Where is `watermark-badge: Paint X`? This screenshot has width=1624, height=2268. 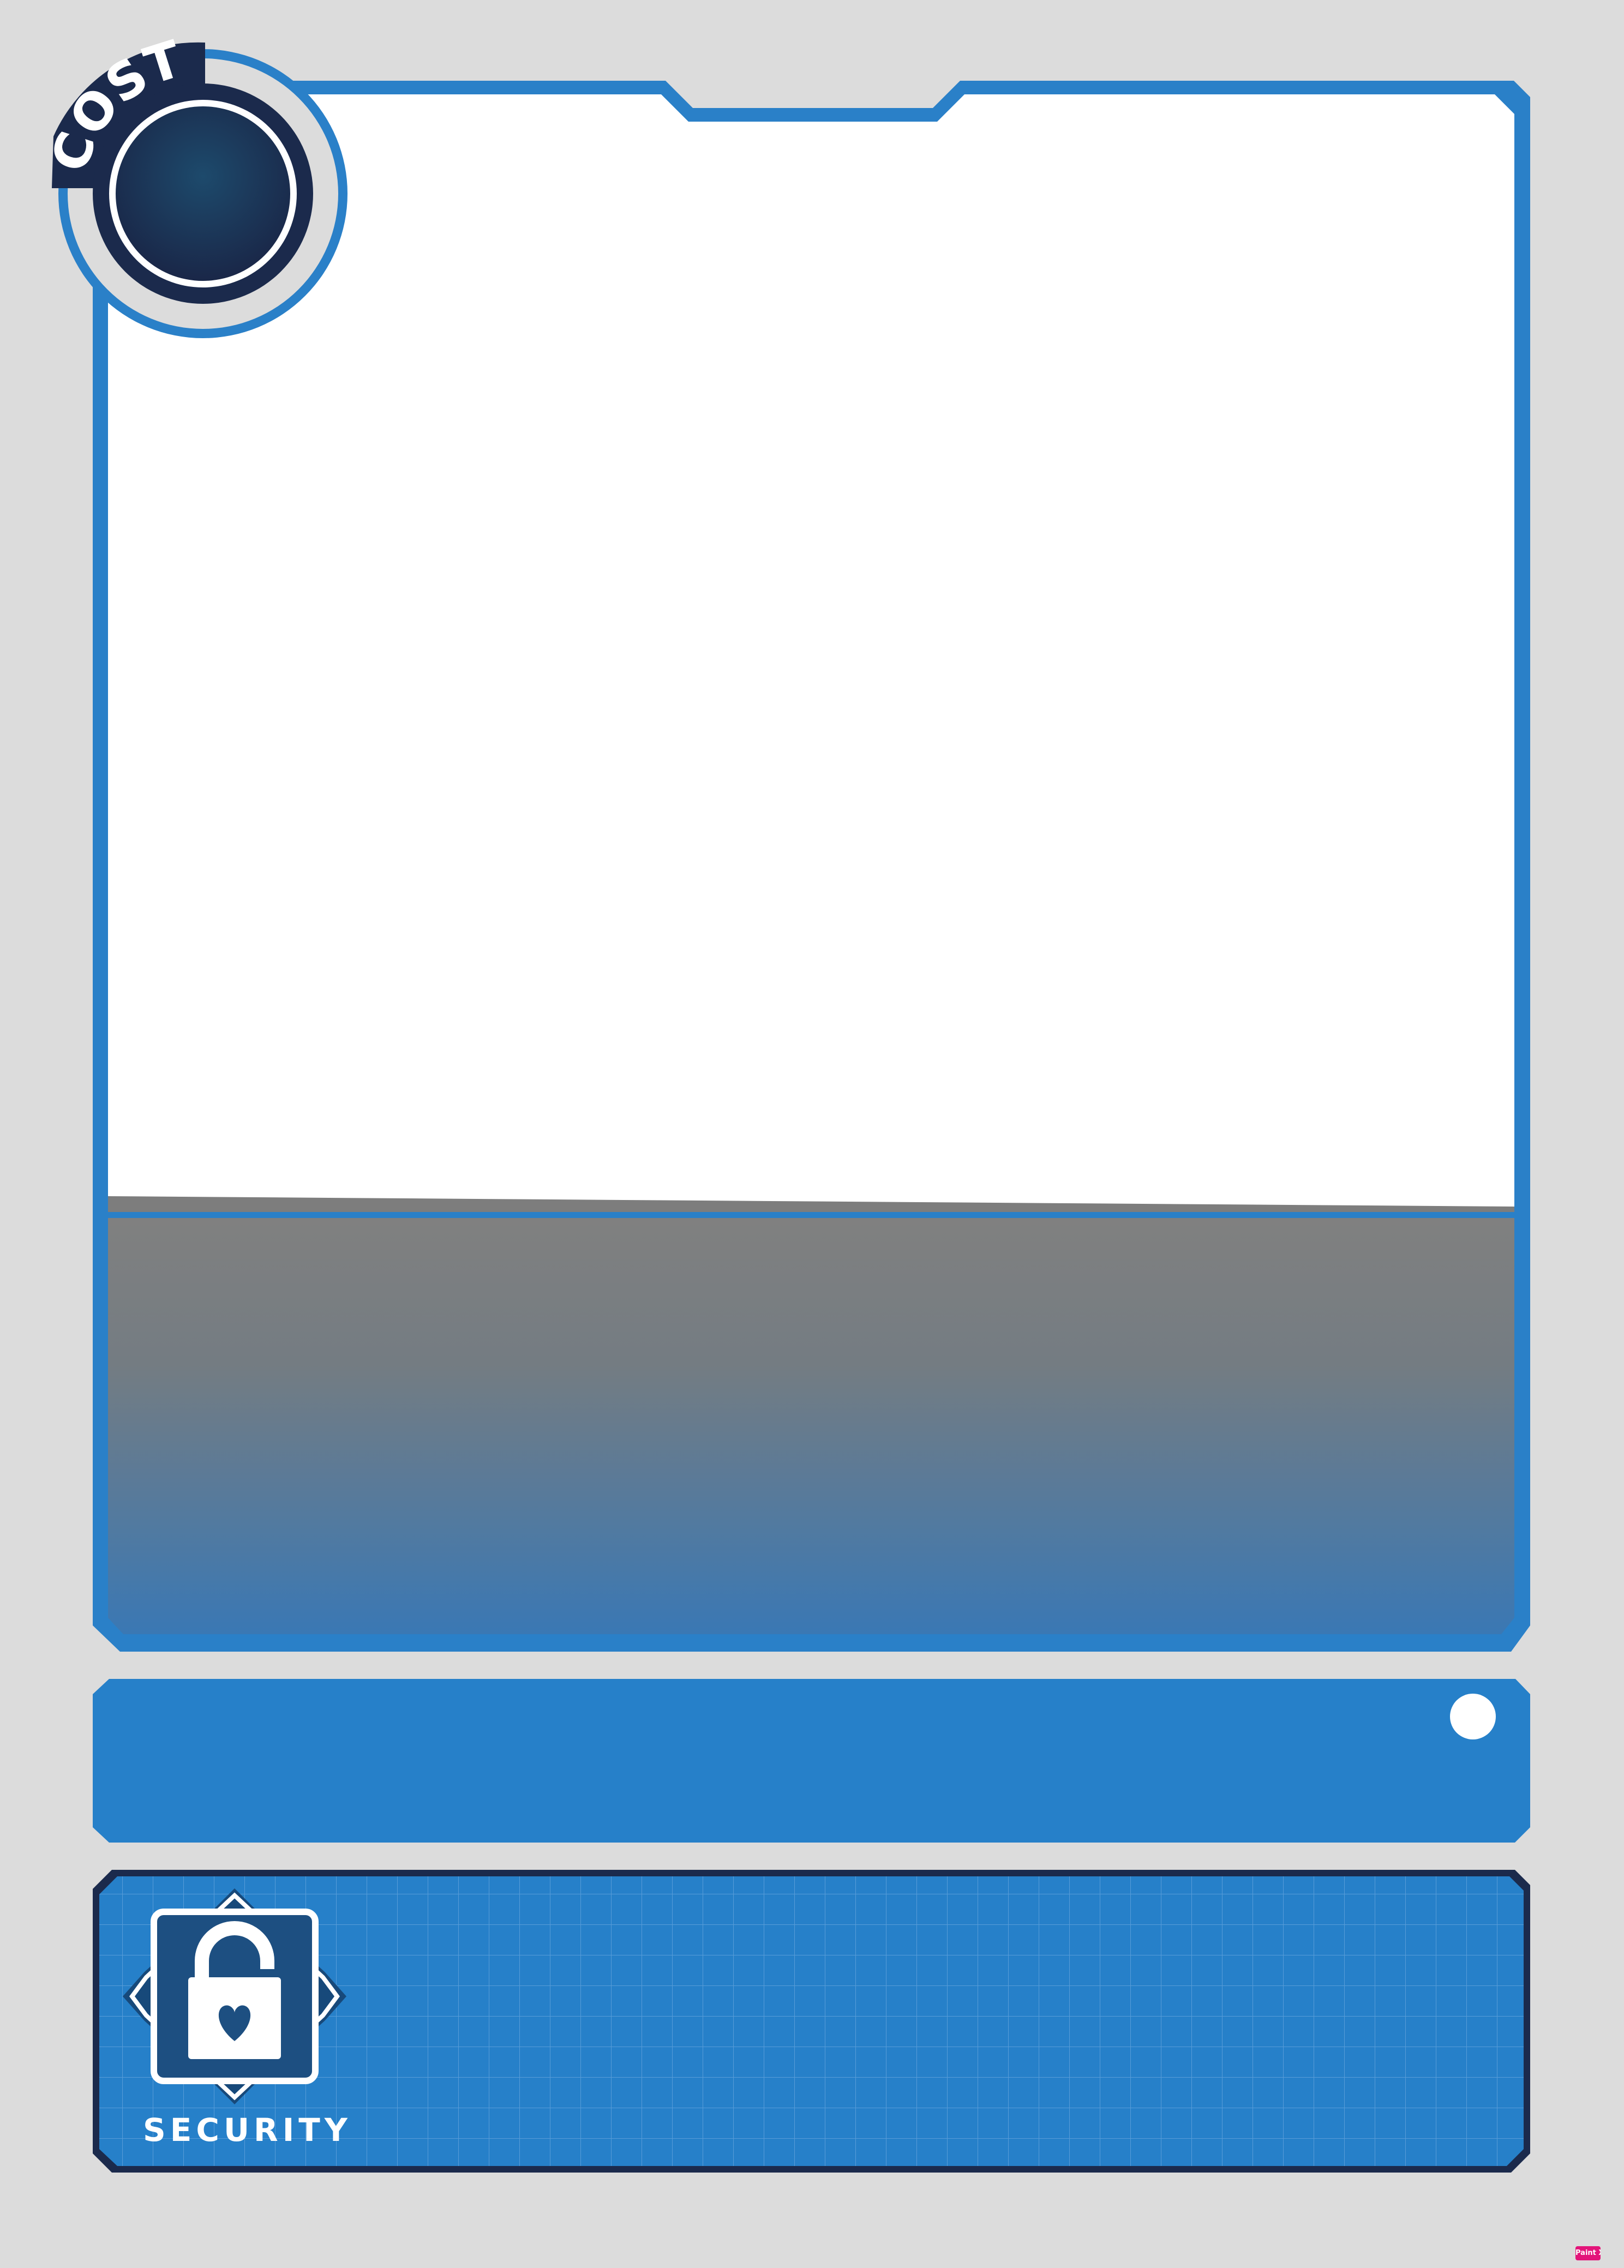
watermark-badge: Paint X is located at coordinates (1588, 2253).